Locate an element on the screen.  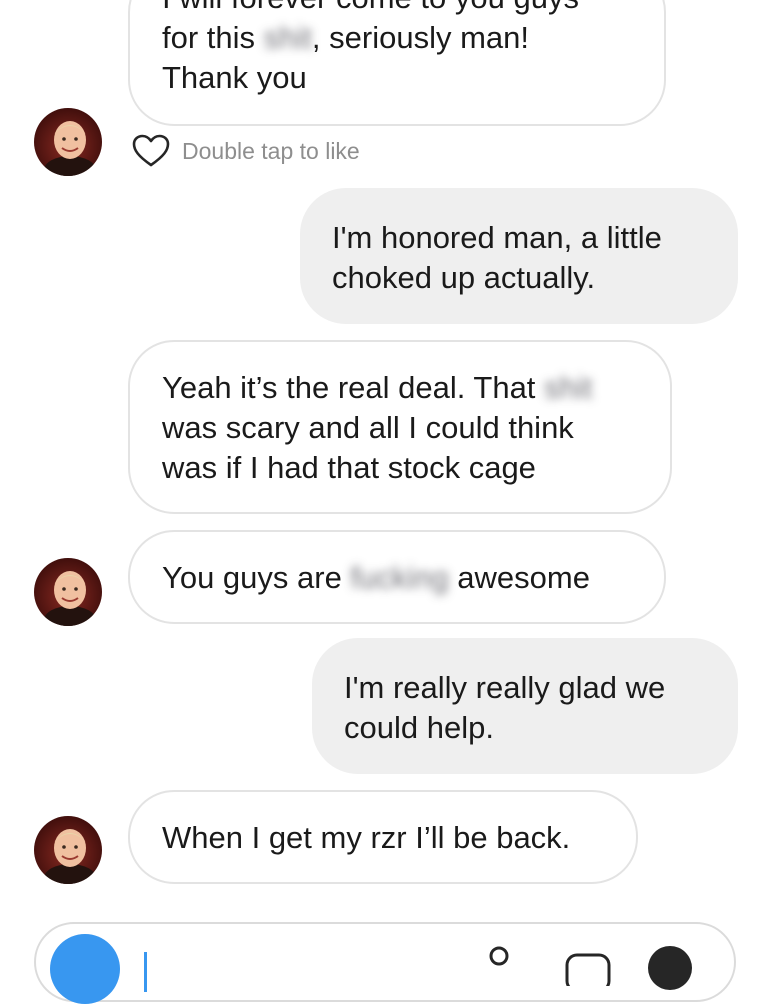
message-line: was if I had that stock cage is located at coordinates (349, 467).